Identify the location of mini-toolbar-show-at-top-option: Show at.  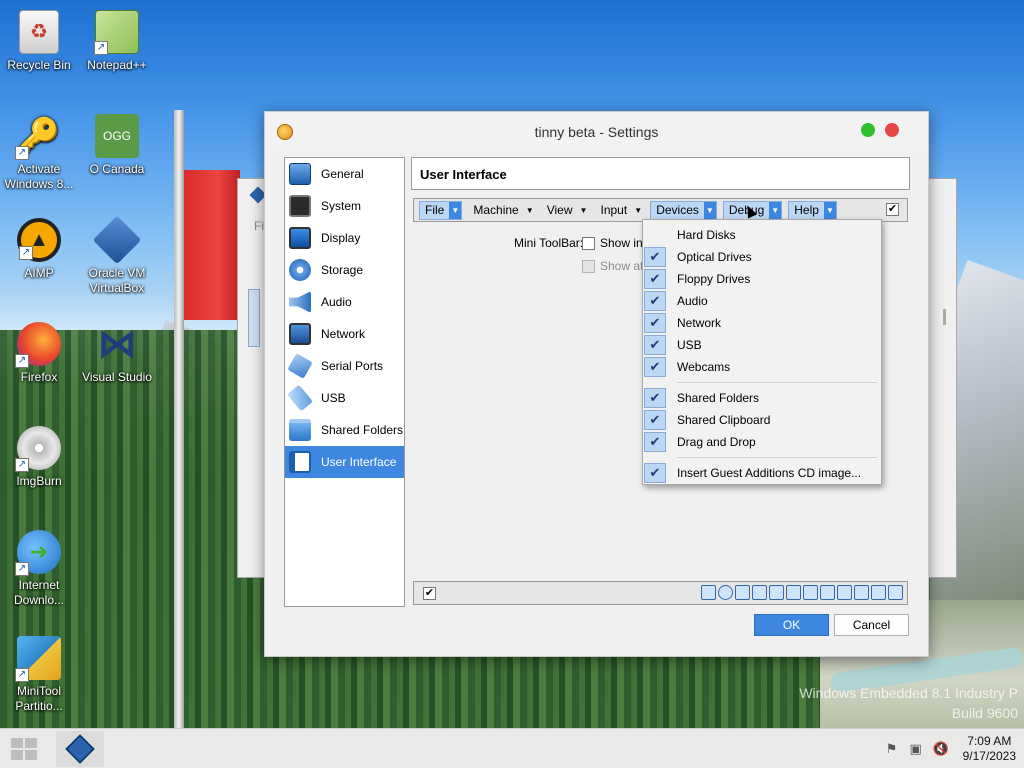
(612, 266).